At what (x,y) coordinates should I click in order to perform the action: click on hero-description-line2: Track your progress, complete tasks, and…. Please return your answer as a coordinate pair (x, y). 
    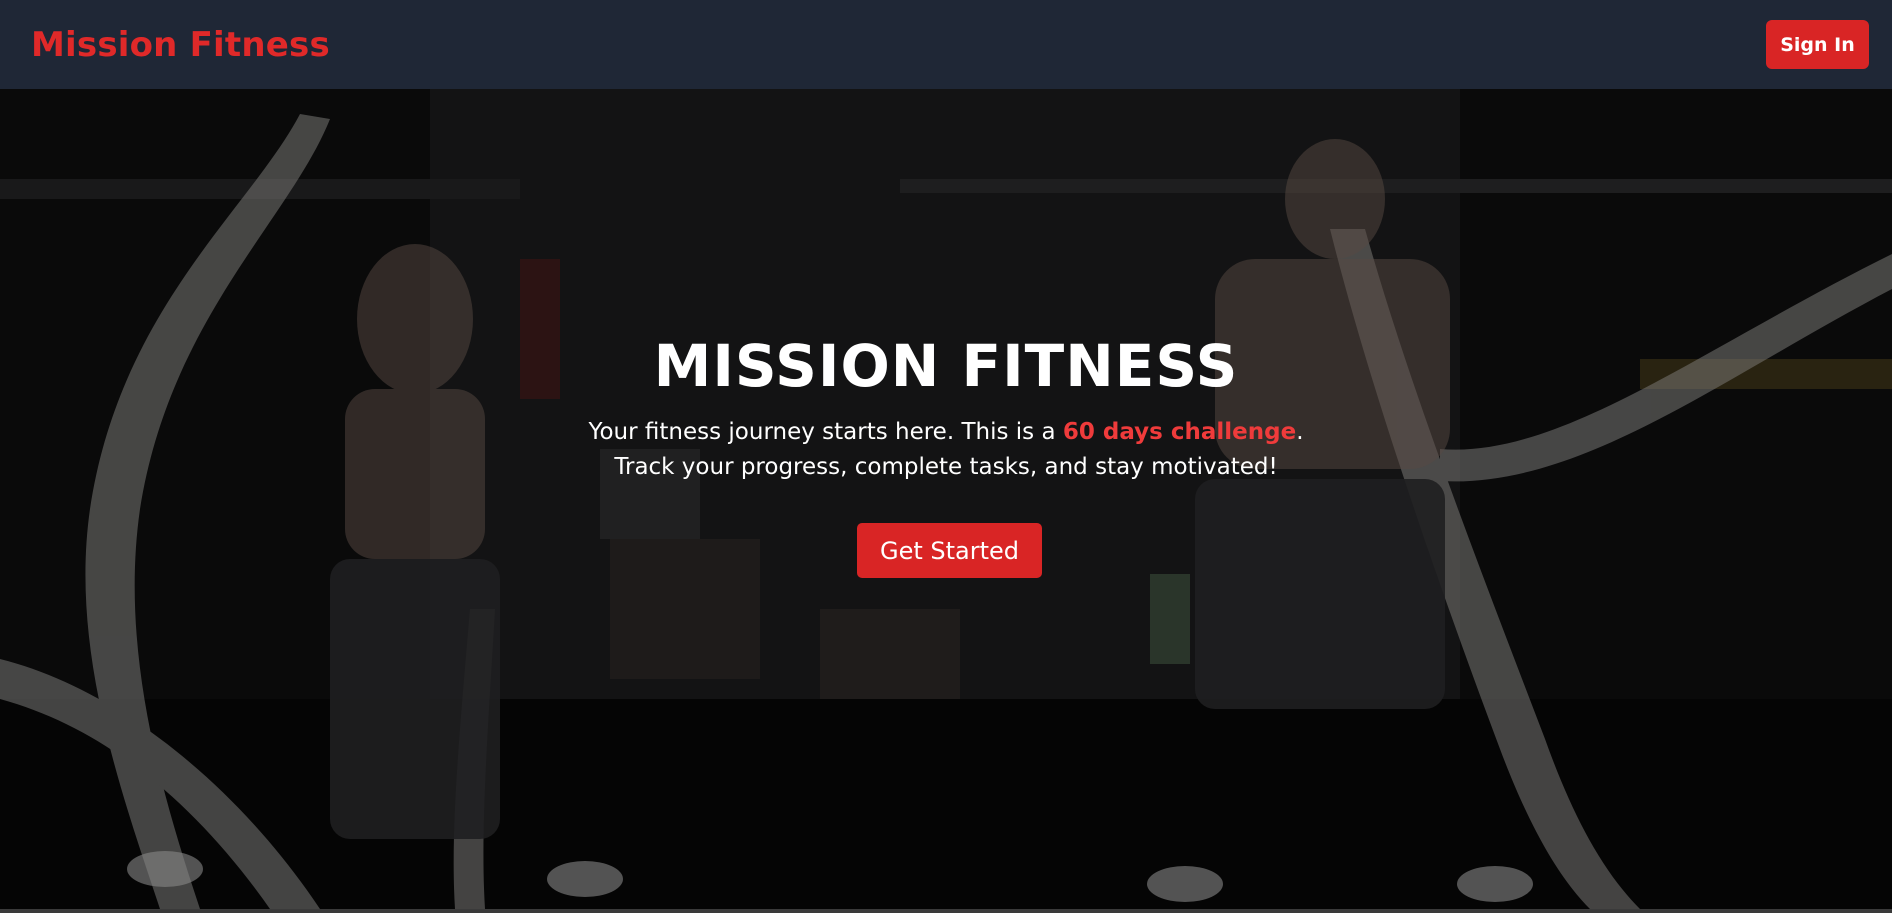
    Looking at the image, I should click on (946, 467).